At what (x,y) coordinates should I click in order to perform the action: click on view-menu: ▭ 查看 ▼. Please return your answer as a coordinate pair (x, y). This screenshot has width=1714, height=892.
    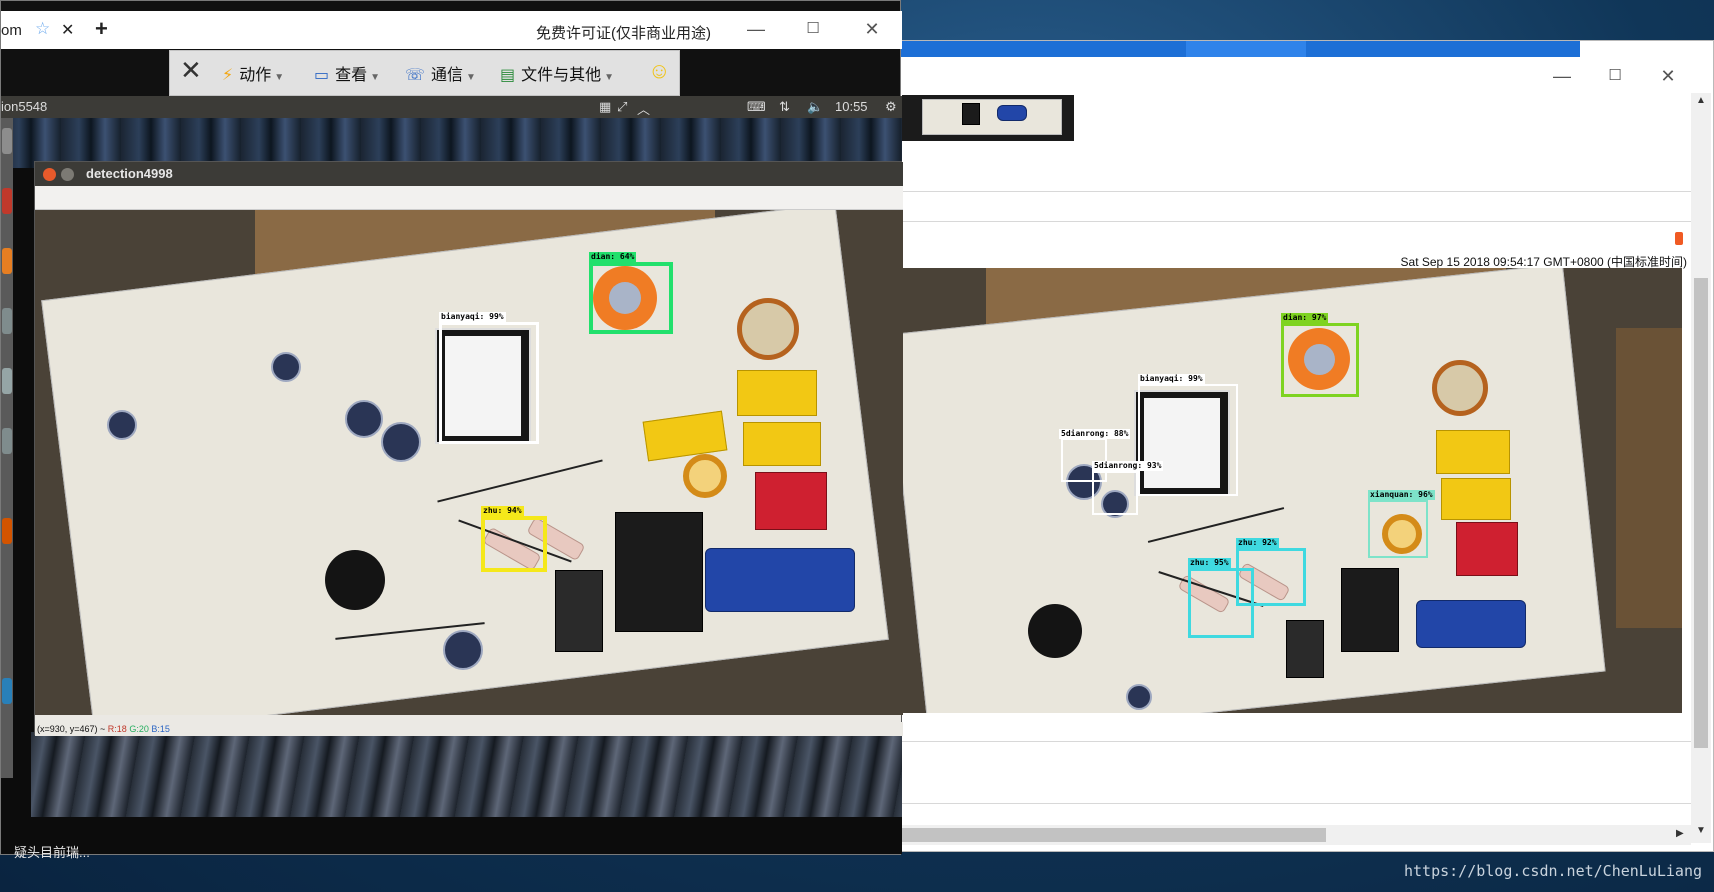
    Looking at the image, I should click on (347, 73).